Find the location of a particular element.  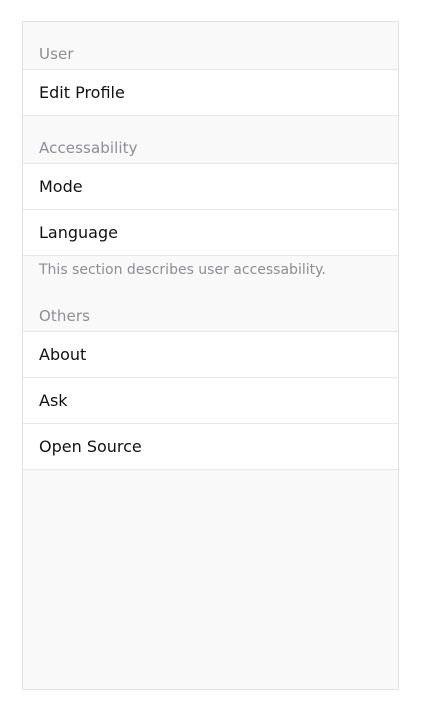

menu-item-about: About is located at coordinates (210, 355).